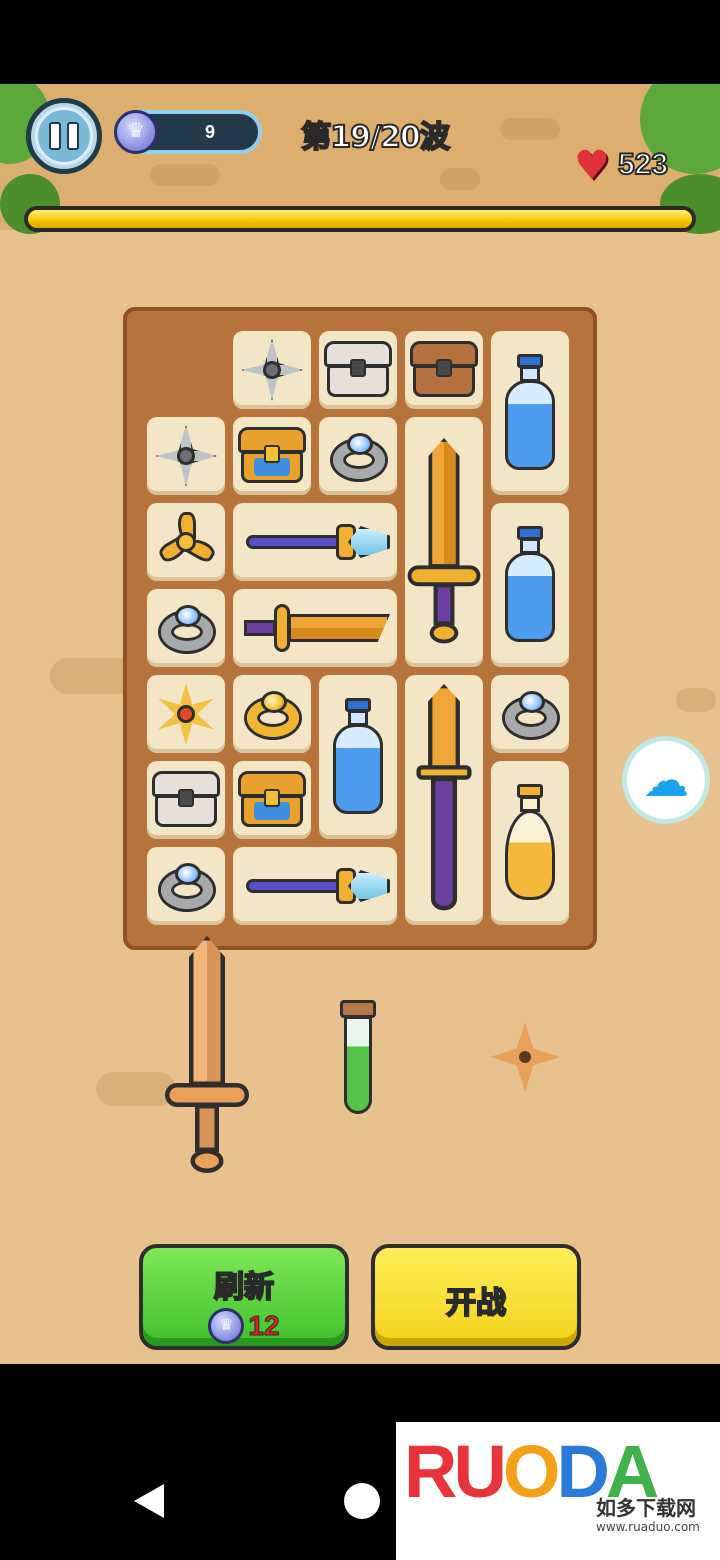 This screenshot has width=720, height=1560. I want to click on pending-item-potion, so click(358, 1058).